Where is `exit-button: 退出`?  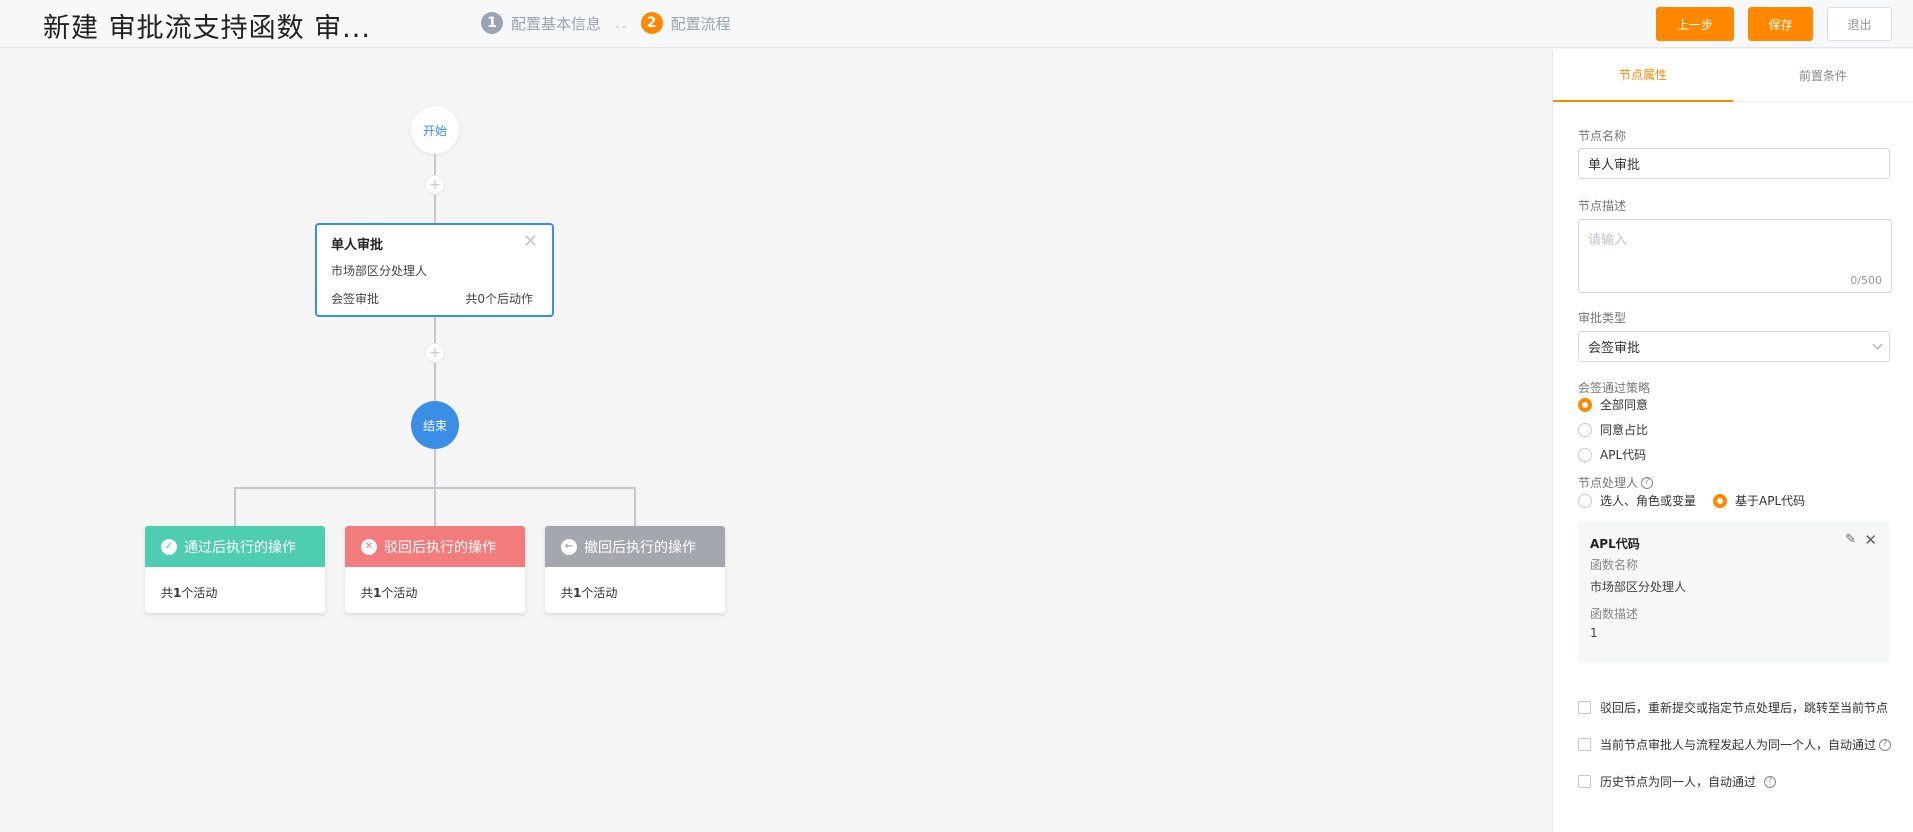
exit-button: 退出 is located at coordinates (1859, 24).